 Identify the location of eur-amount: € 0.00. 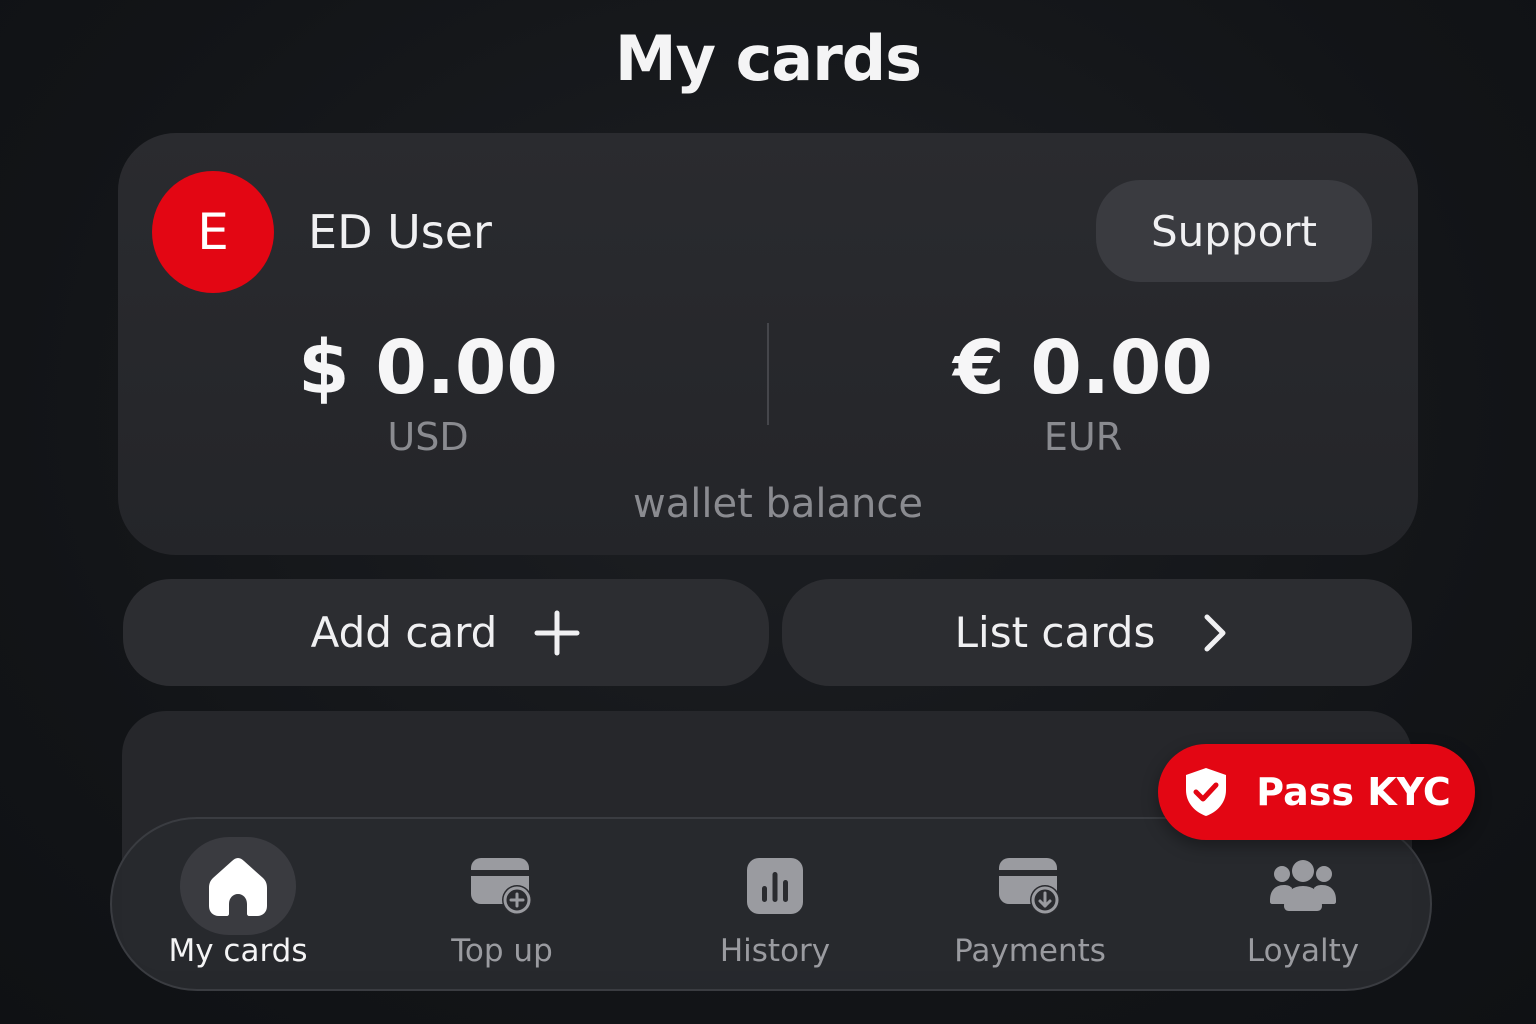
(1083, 368).